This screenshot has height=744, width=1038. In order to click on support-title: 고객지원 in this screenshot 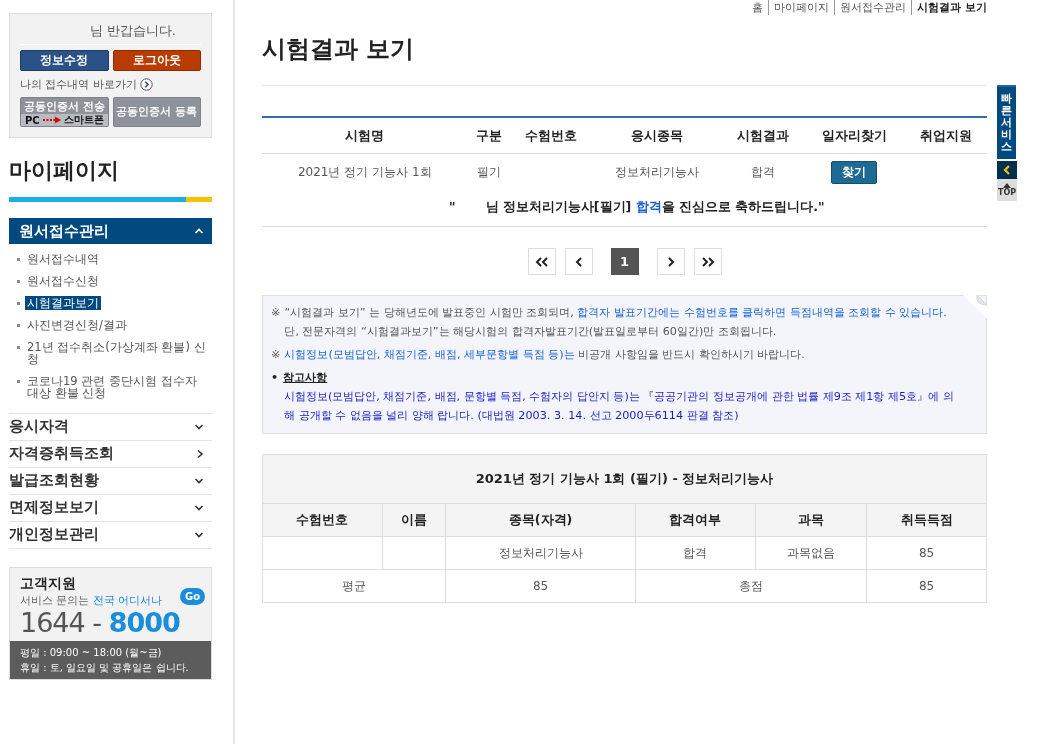, I will do `click(48, 583)`.